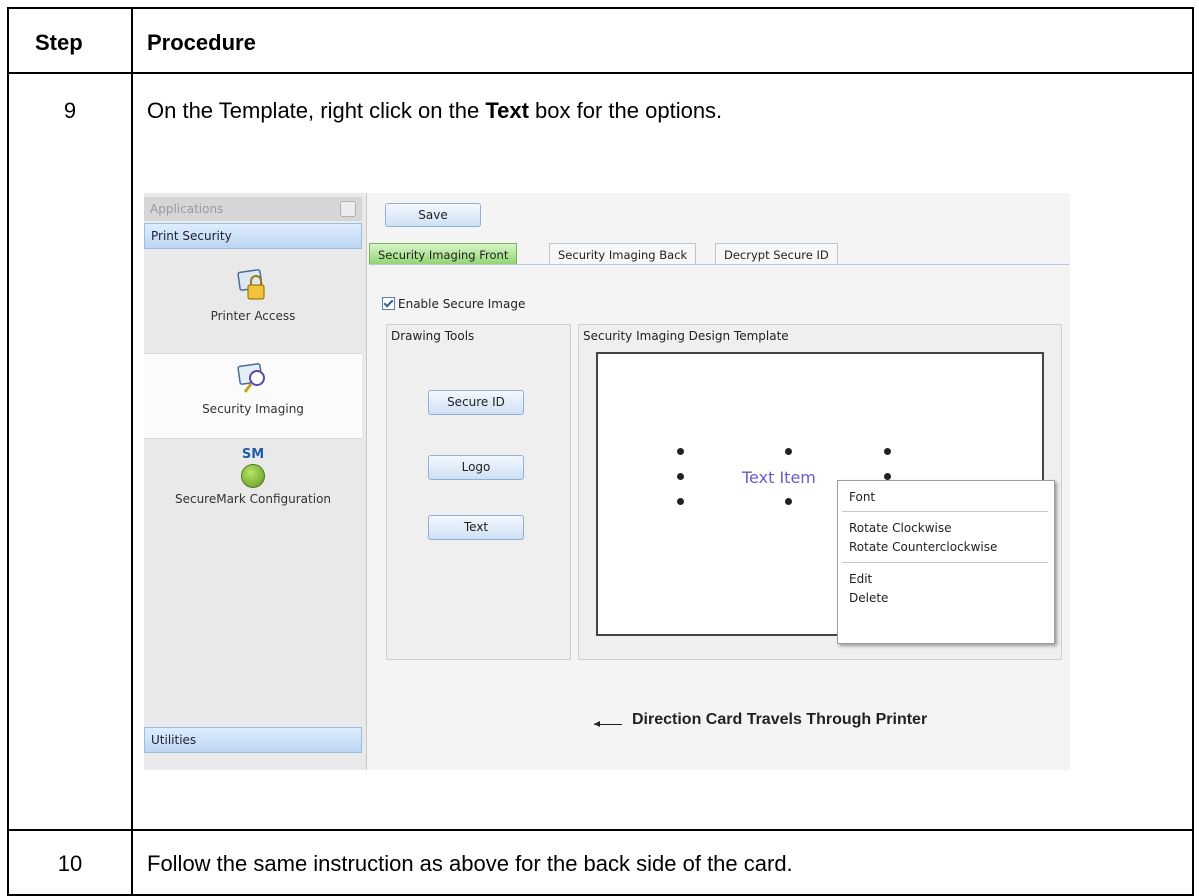 The width and height of the screenshot is (1199, 896). What do you see at coordinates (887, 476) in the screenshot?
I see `handle-middle-right` at bounding box center [887, 476].